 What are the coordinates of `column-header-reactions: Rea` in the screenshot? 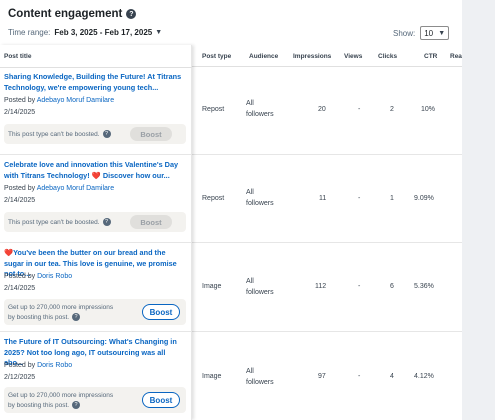 It's located at (456, 56).